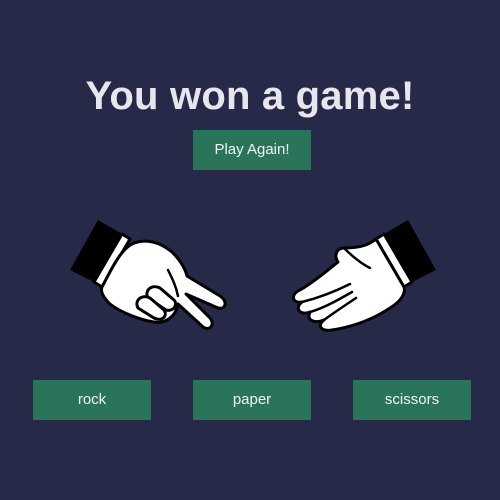  What do you see at coordinates (250, 96) in the screenshot?
I see `result-title: You won a game!` at bounding box center [250, 96].